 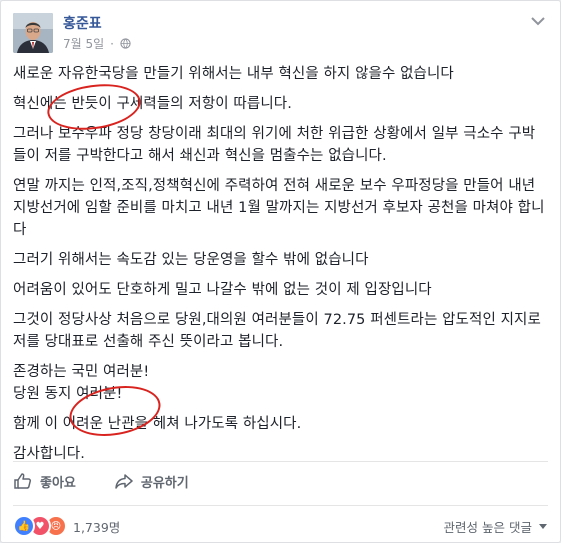 I want to click on post-paragraph: 새로운 자유한국당을 만들기 위해서는 내부 혁신을 하지 않을수 없습니다, so click(x=233, y=74).